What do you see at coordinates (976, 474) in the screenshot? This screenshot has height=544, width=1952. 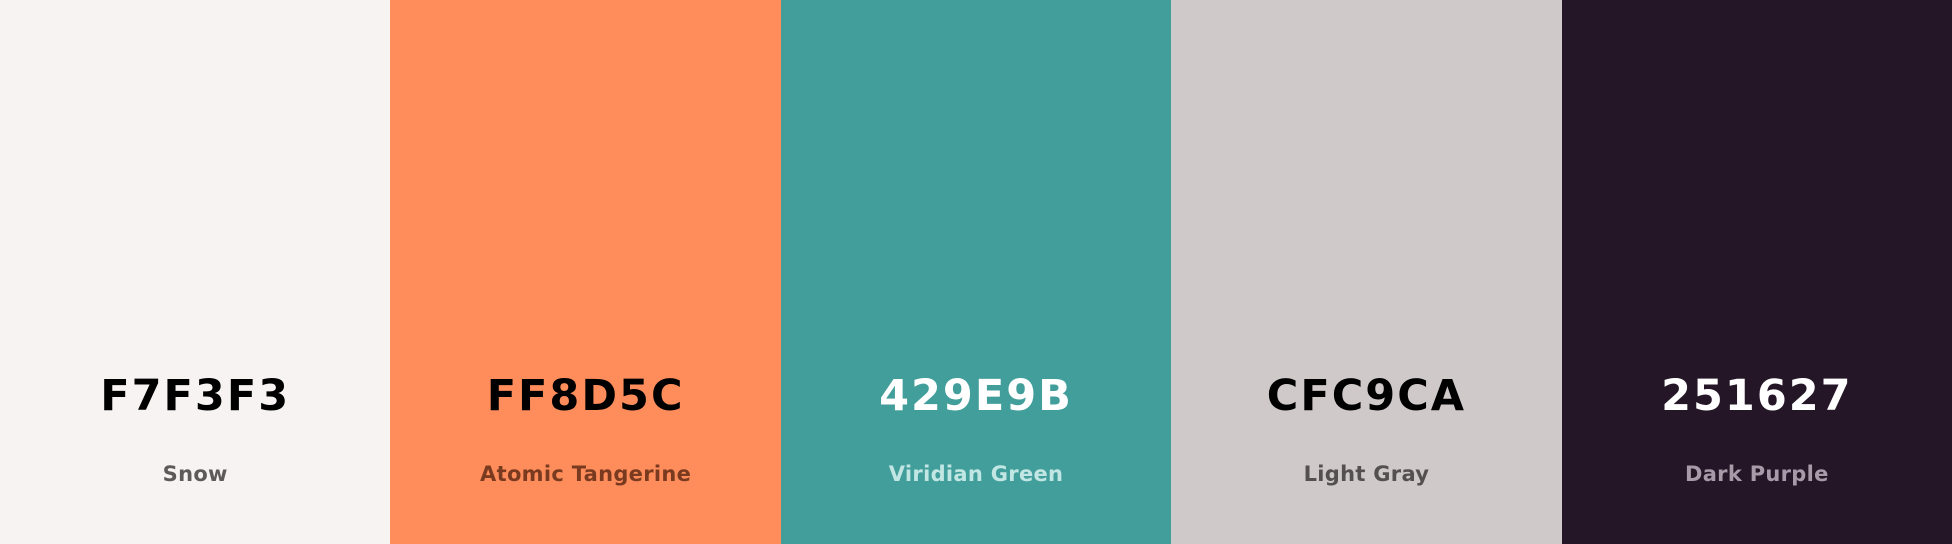 I see `swatch-color-name: Viridian Green` at bounding box center [976, 474].